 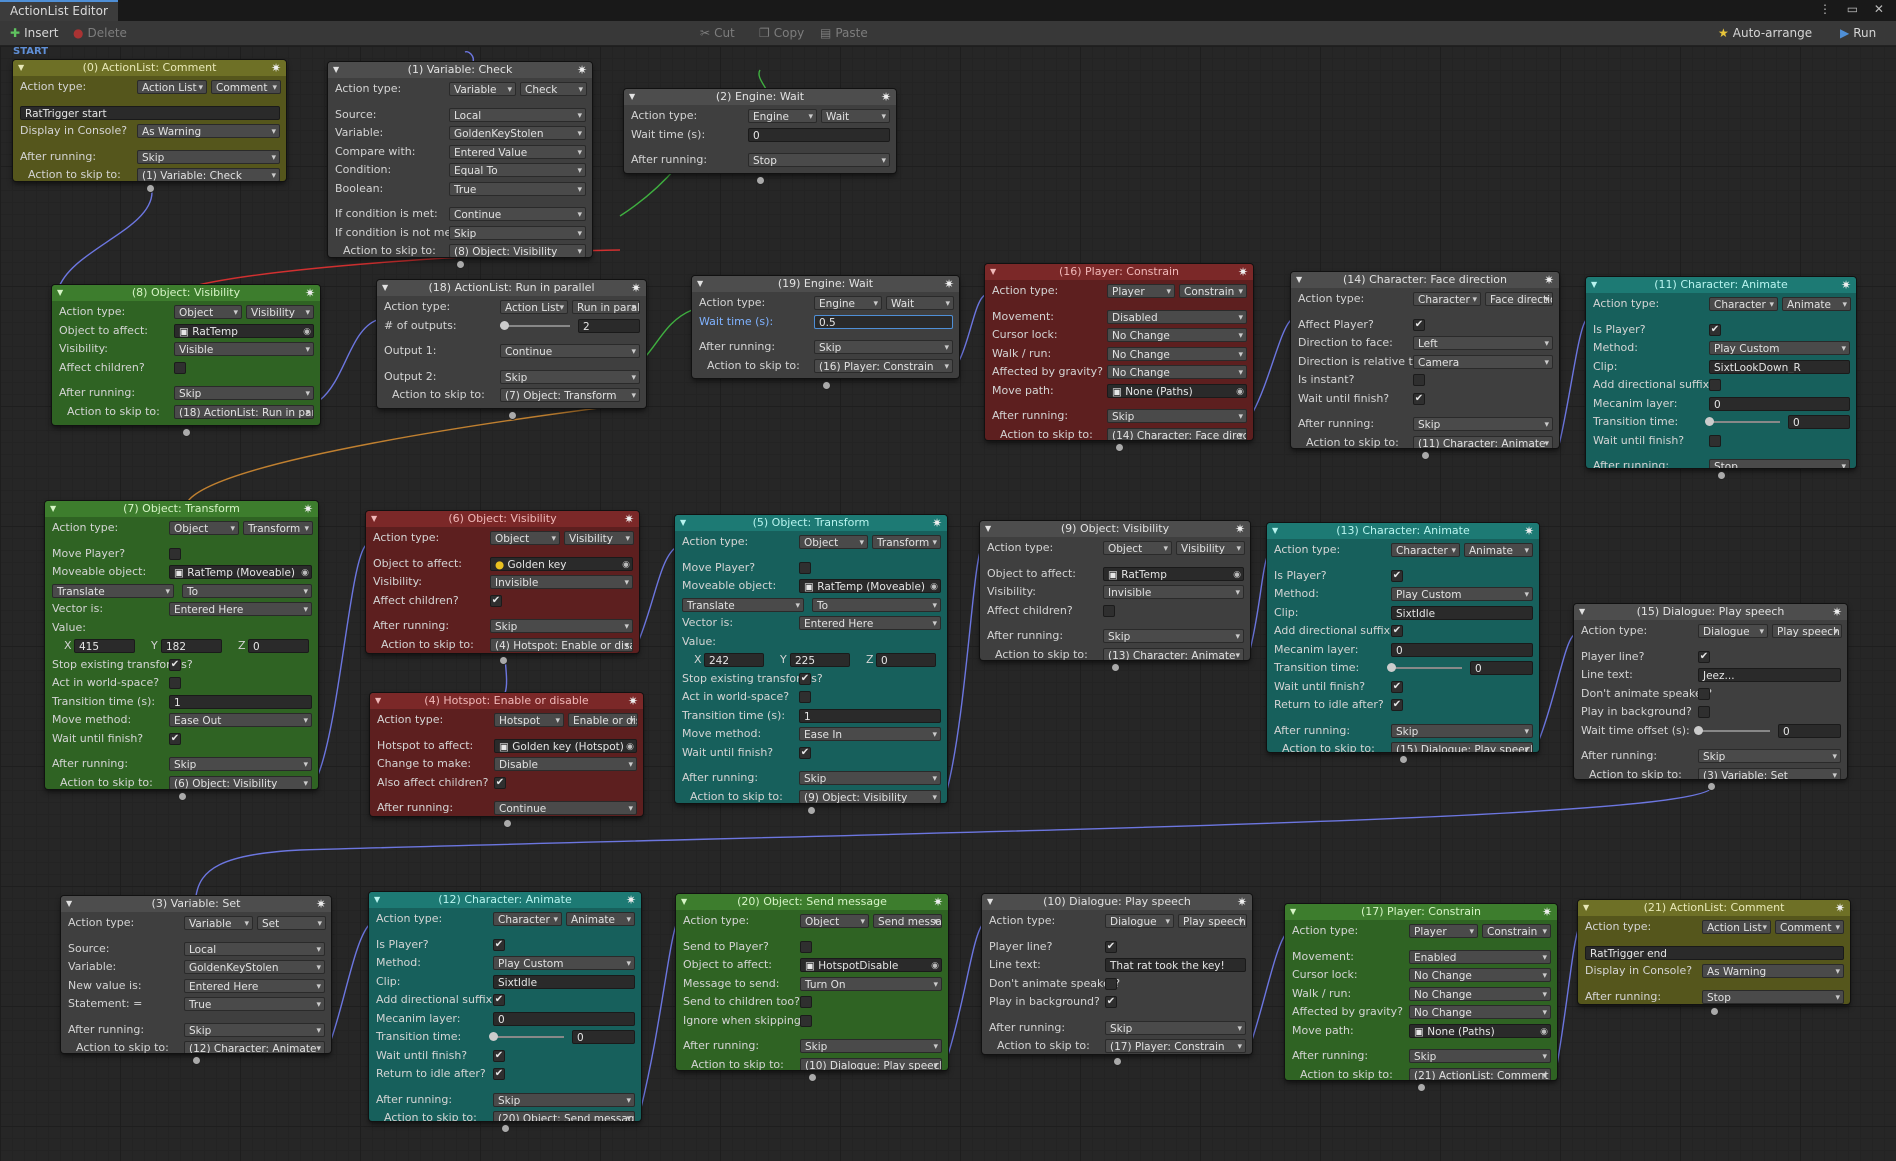 I want to click on dropdown-after-running: Stop, so click(x=819, y=160).